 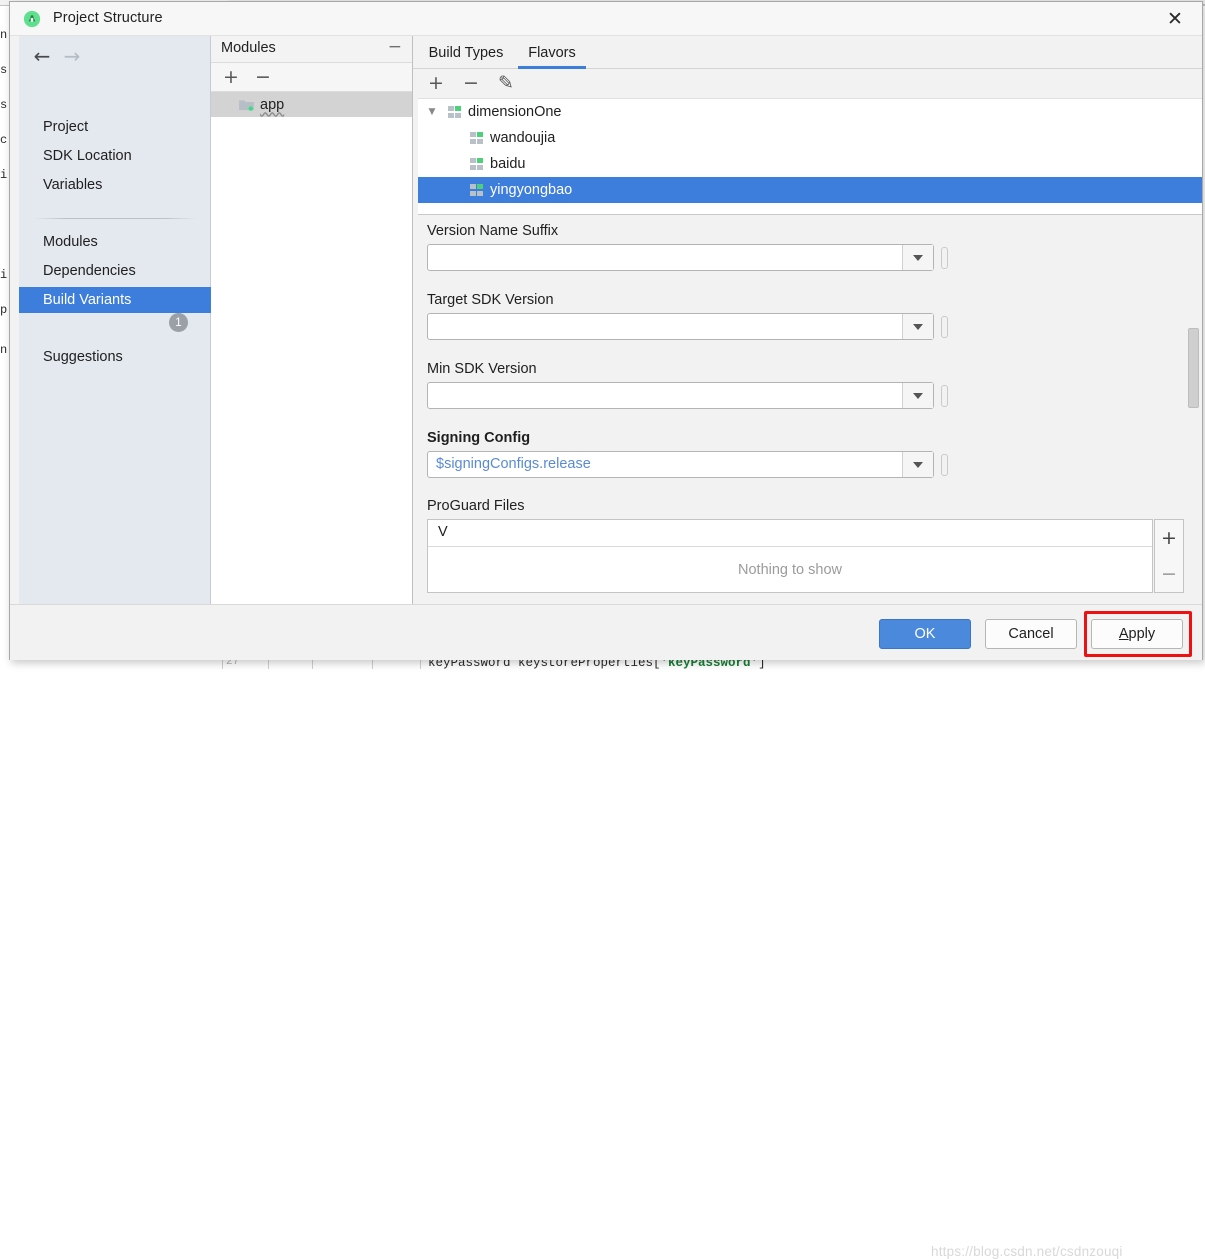 What do you see at coordinates (42, 56) in the screenshot?
I see `back-arrow-icon: ←` at bounding box center [42, 56].